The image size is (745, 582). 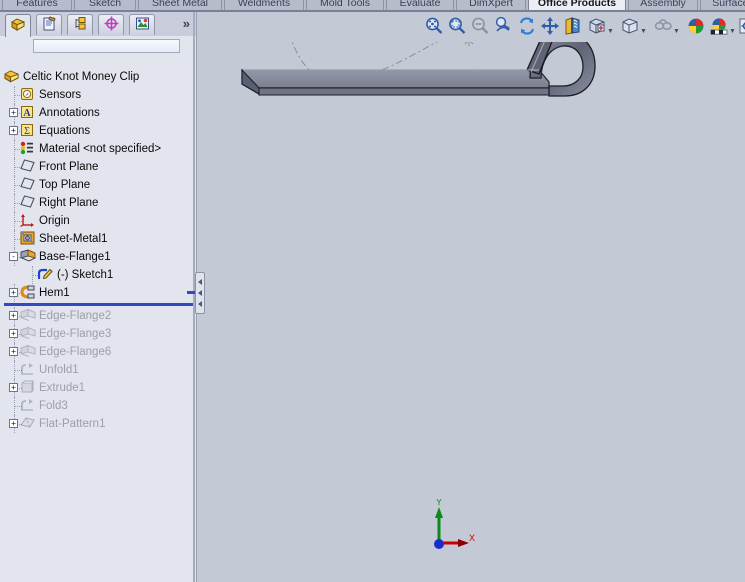 I want to click on display-style-button, so click(x=630, y=27).